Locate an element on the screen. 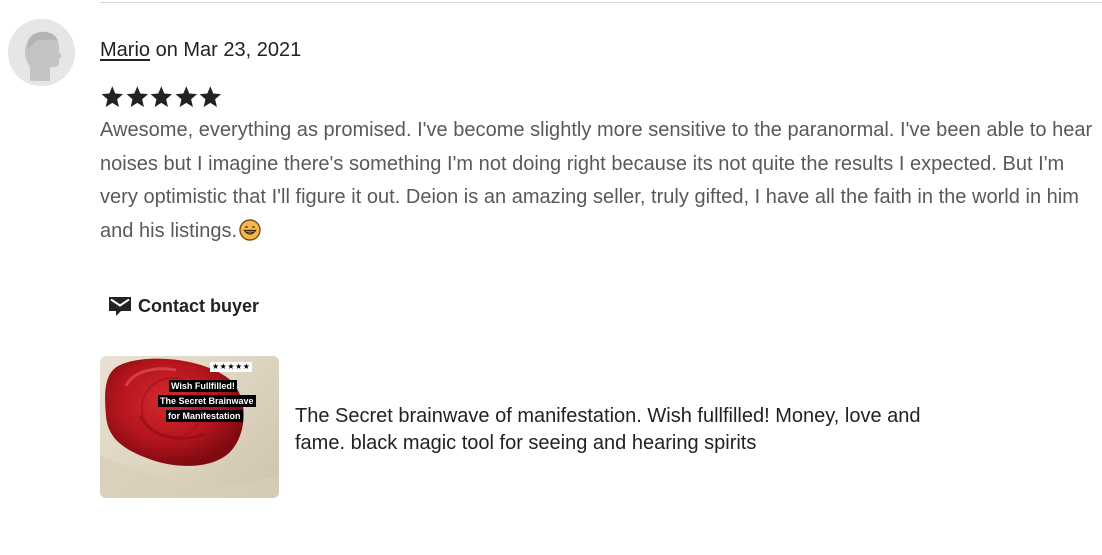  avatar is located at coordinates (41, 52).